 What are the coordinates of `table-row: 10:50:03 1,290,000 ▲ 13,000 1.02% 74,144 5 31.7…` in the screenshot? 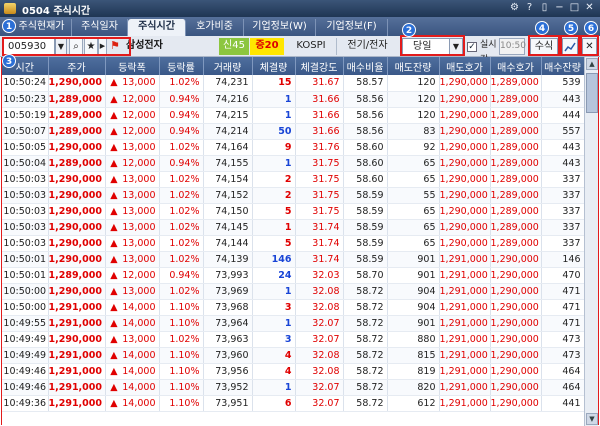 It's located at (293, 243).